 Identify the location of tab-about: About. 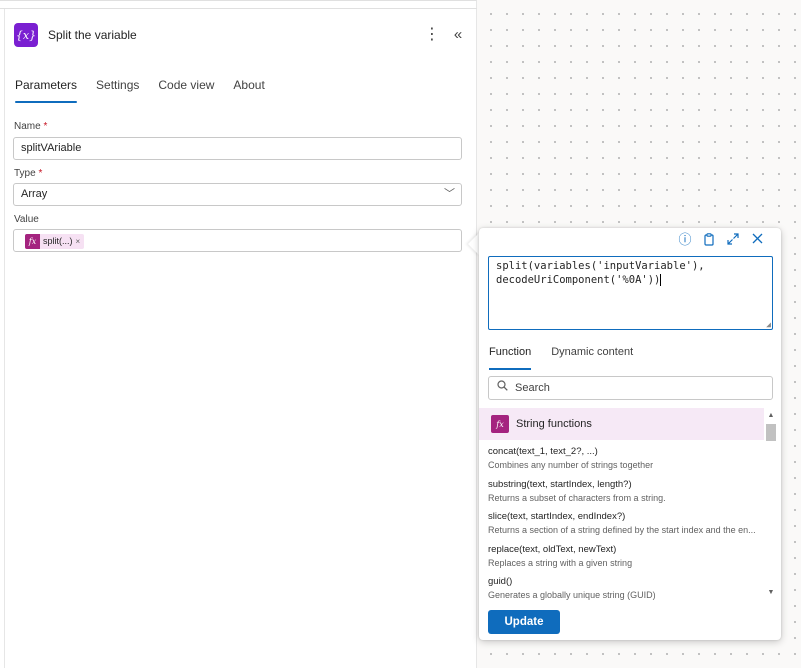
(248, 90).